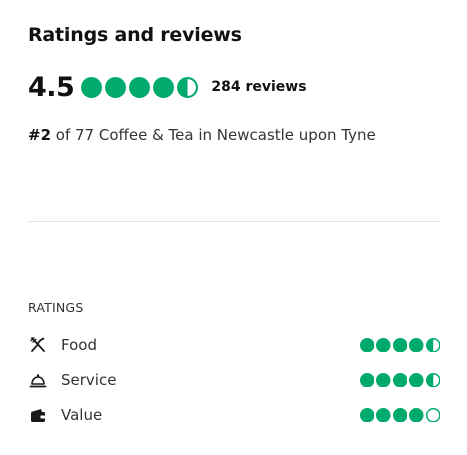 The image size is (467, 455). Describe the element at coordinates (258, 87) in the screenshot. I see `review-count-link: 284 reviews` at that location.